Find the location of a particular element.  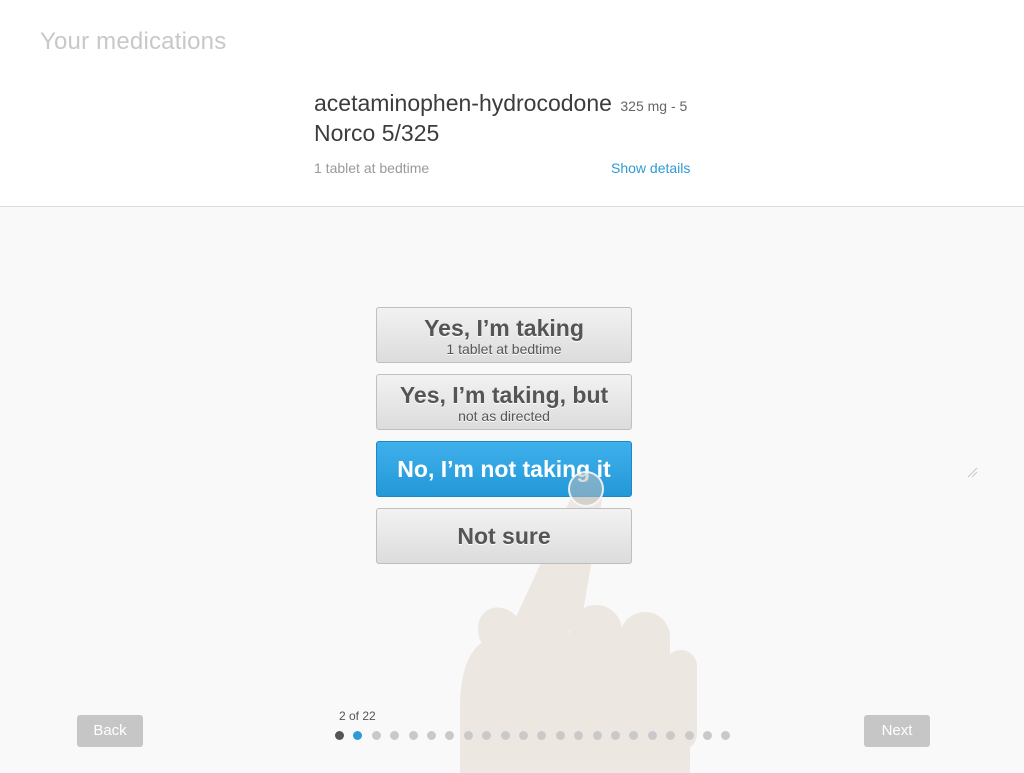

medication-instructions: 1 tablet at bedtime is located at coordinates (372, 168).